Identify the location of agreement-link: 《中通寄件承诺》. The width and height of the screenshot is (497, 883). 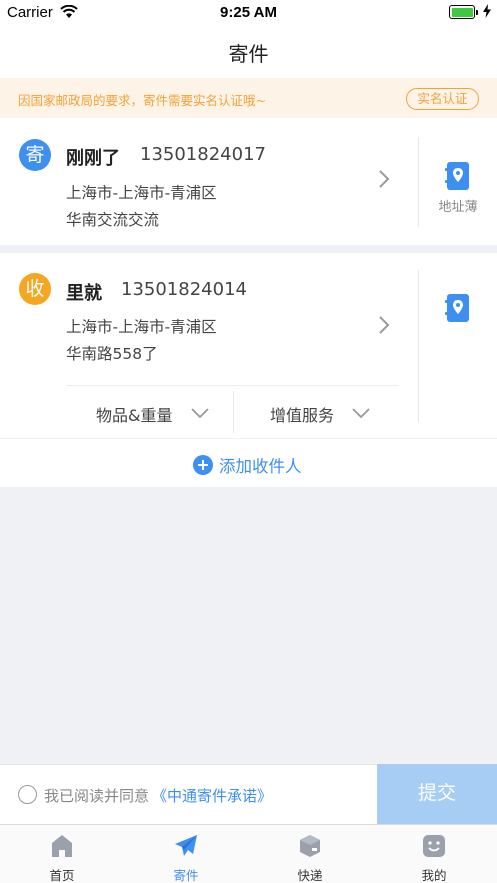
(212, 795).